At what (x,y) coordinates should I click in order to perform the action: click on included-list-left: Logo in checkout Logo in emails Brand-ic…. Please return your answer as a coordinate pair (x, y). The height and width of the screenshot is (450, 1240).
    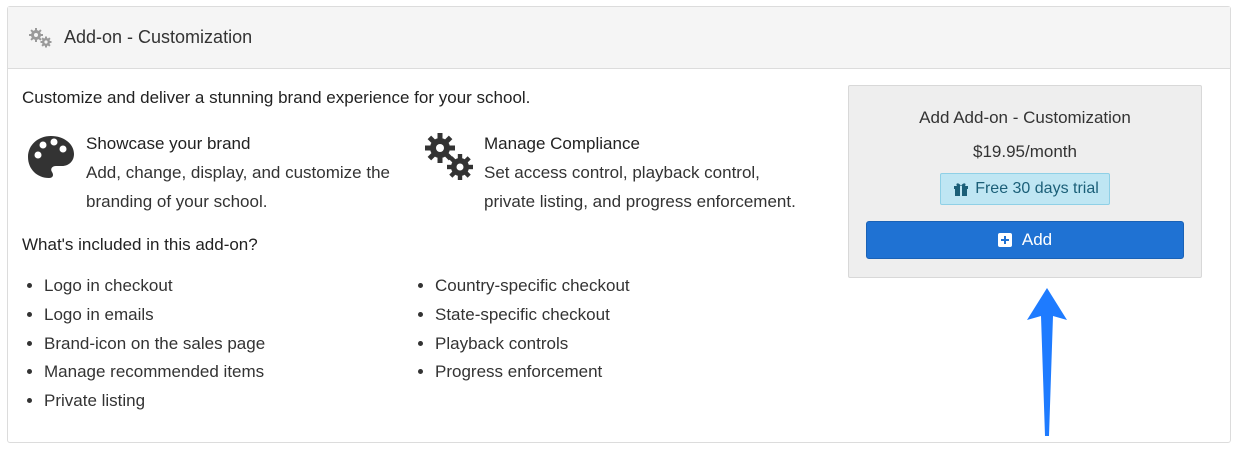
    Looking at the image, I should click on (143, 344).